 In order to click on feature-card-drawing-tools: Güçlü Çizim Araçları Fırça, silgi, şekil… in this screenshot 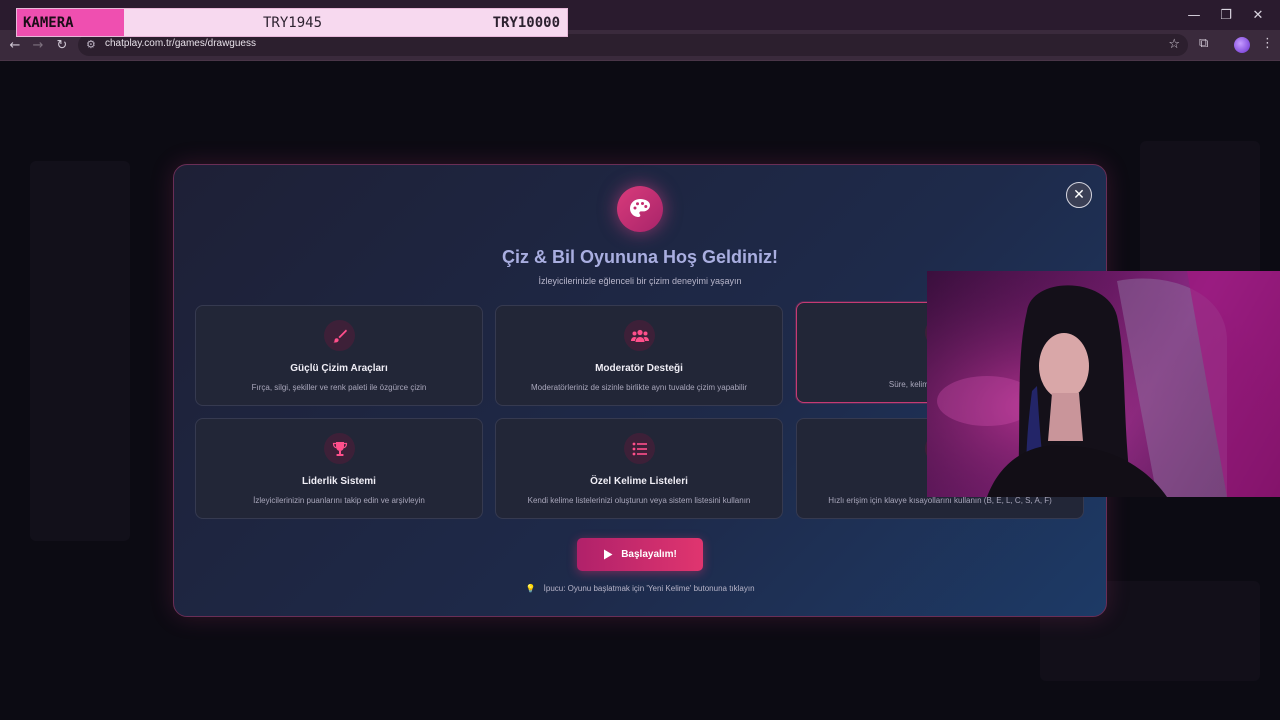, I will do `click(339, 355)`.